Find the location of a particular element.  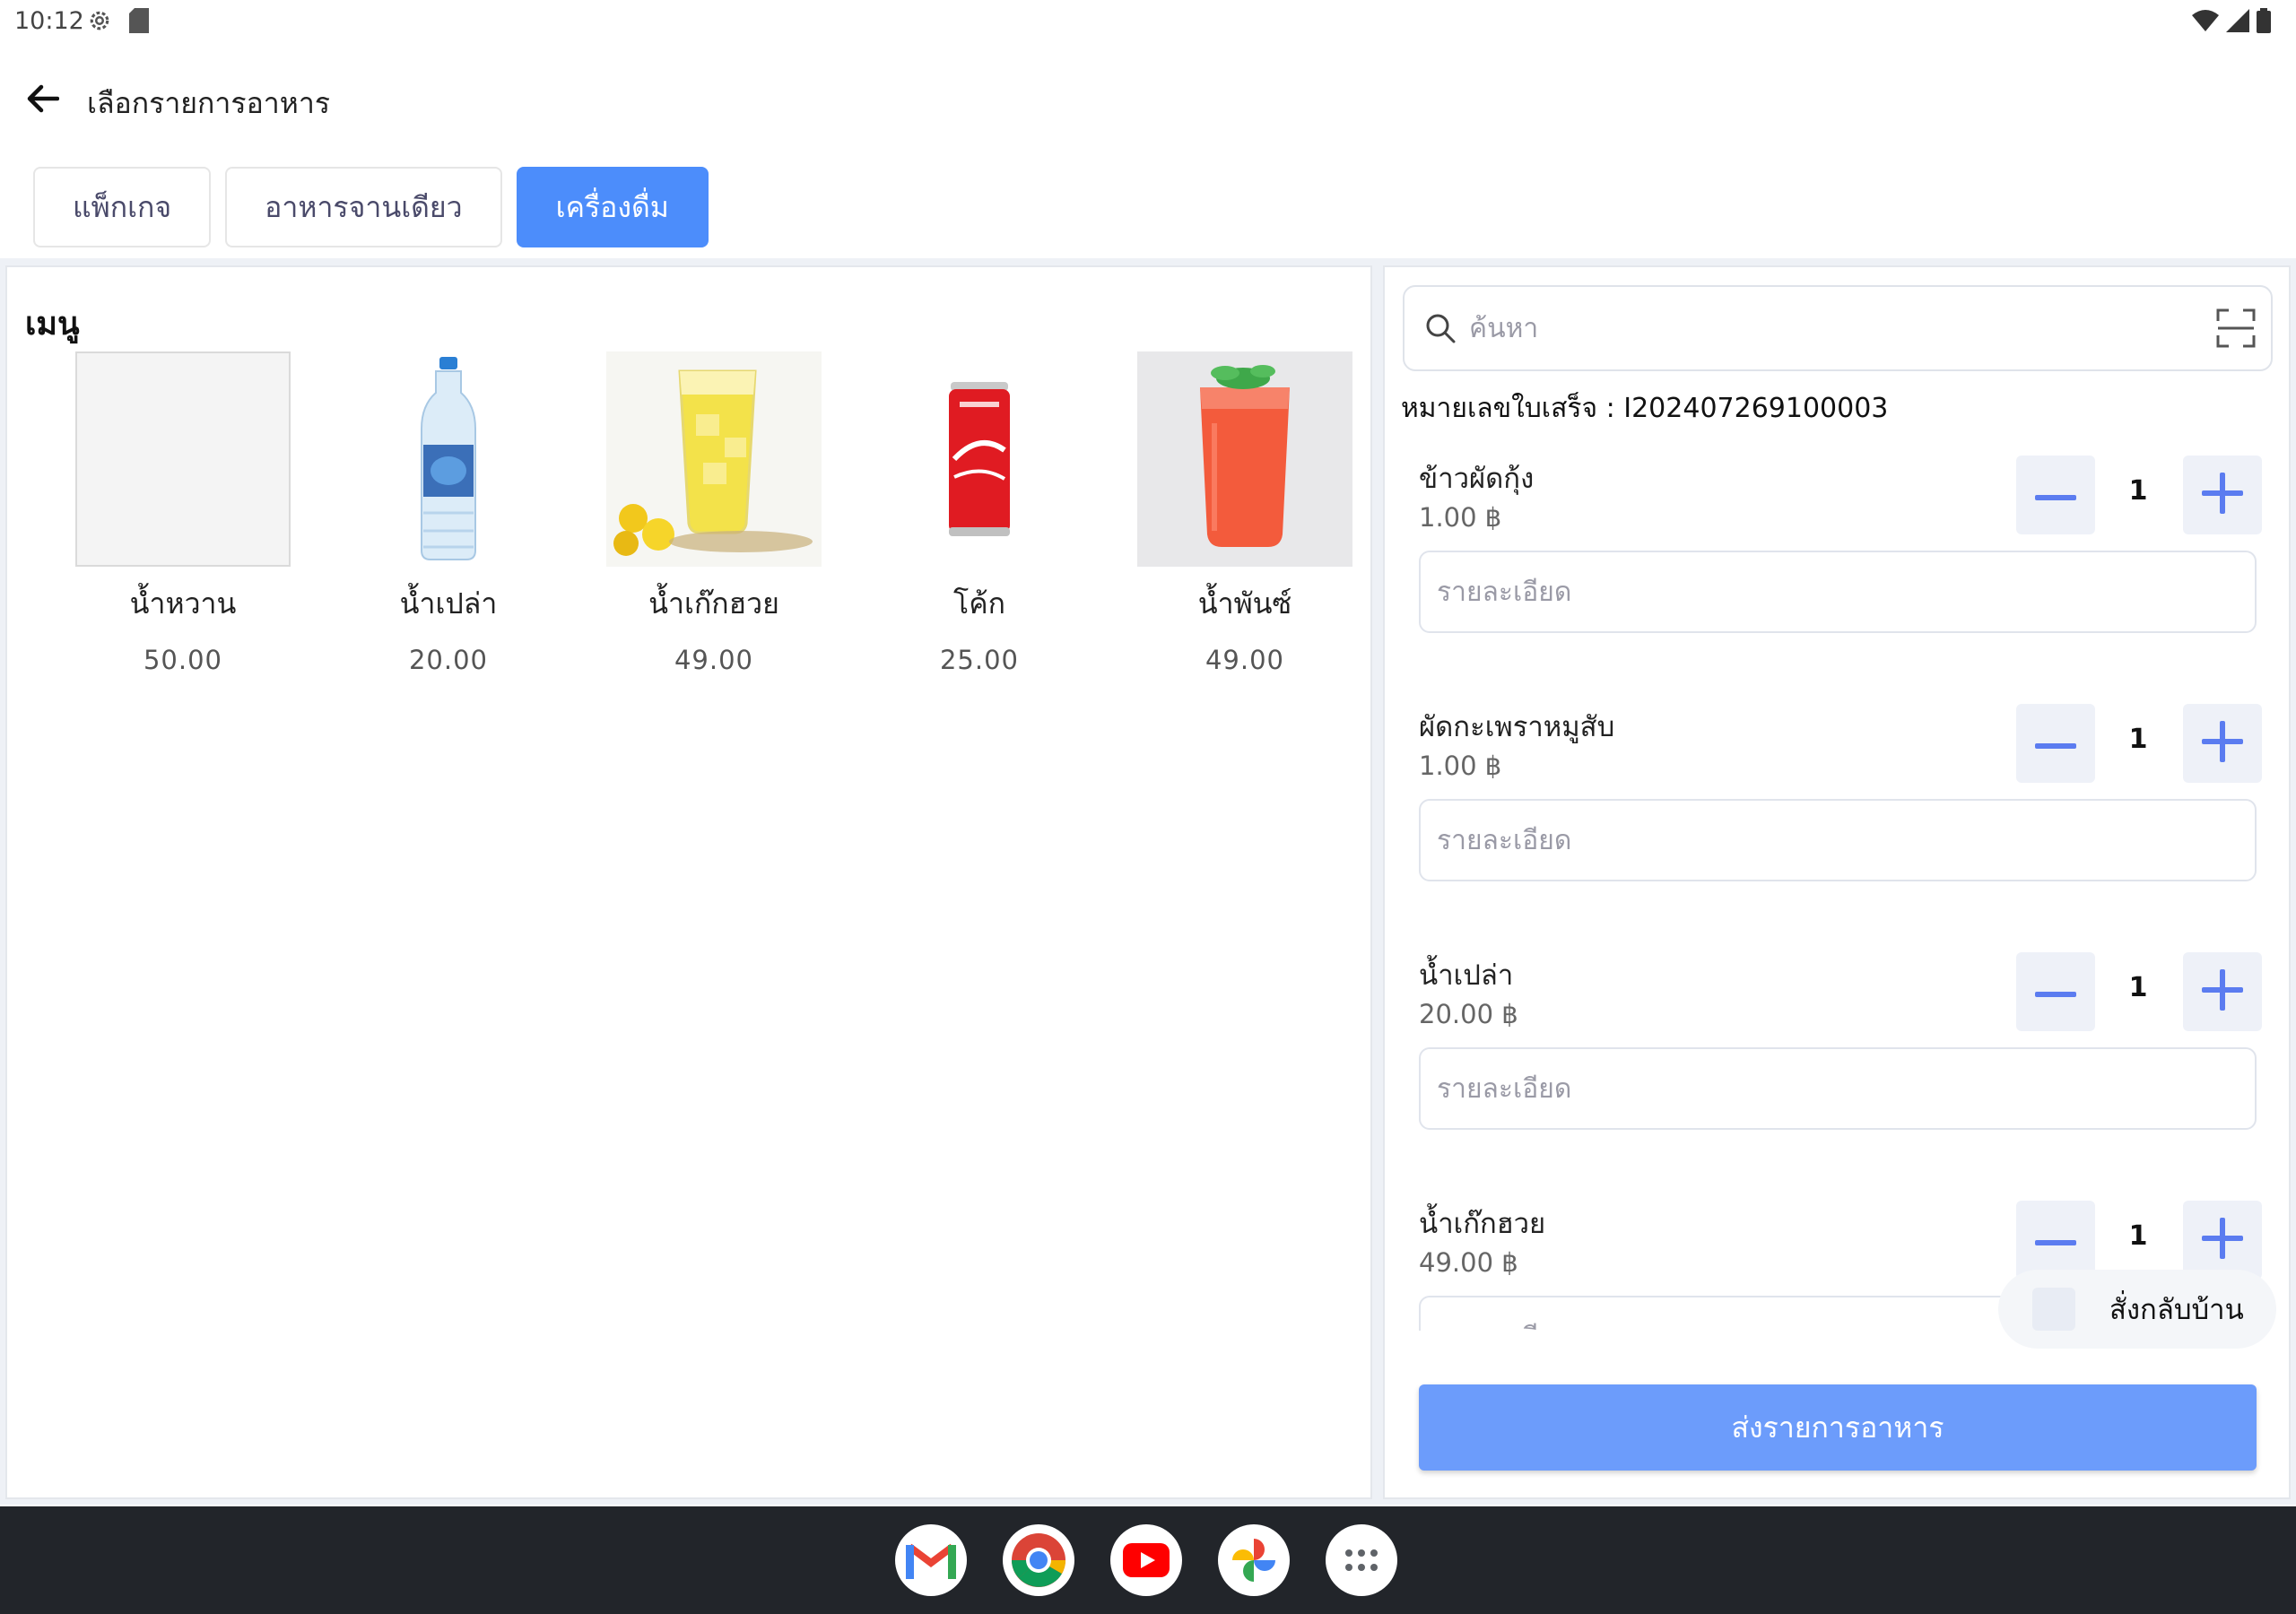

submit-order-button: ส่งรายการอาหาร is located at coordinates (1838, 1427).